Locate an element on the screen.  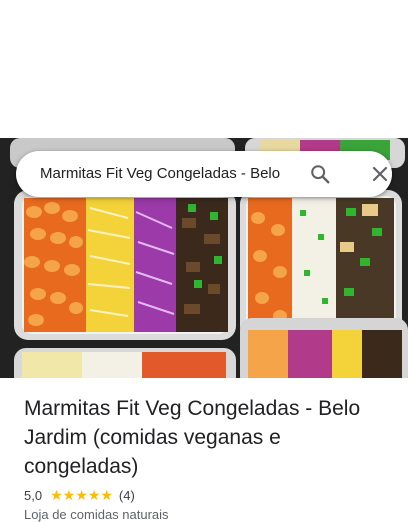
place-category: Loja de comidas naturais is located at coordinates (96, 514).